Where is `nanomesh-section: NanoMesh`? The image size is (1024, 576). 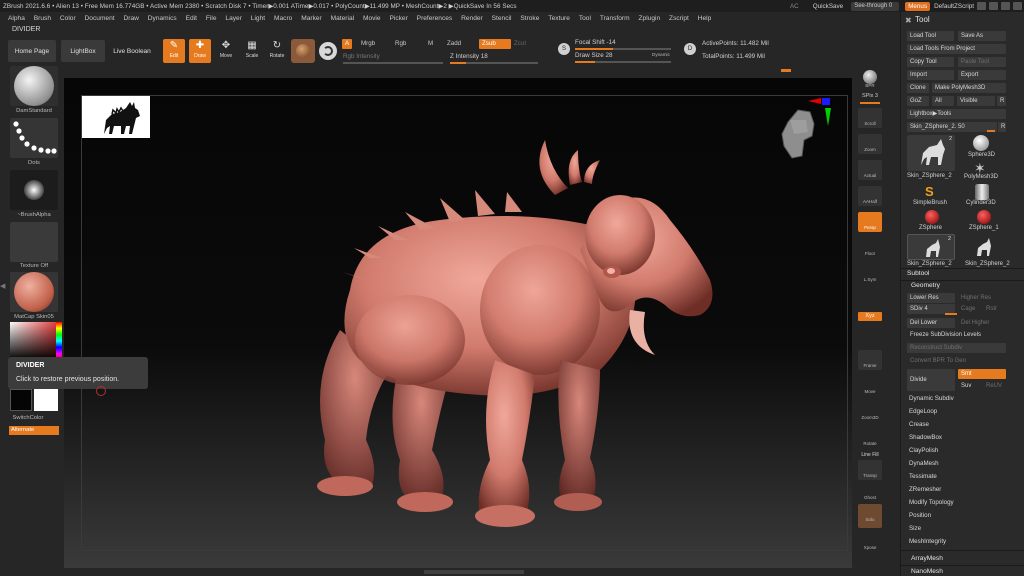 nanomesh-section: NanoMesh is located at coordinates (927, 571).